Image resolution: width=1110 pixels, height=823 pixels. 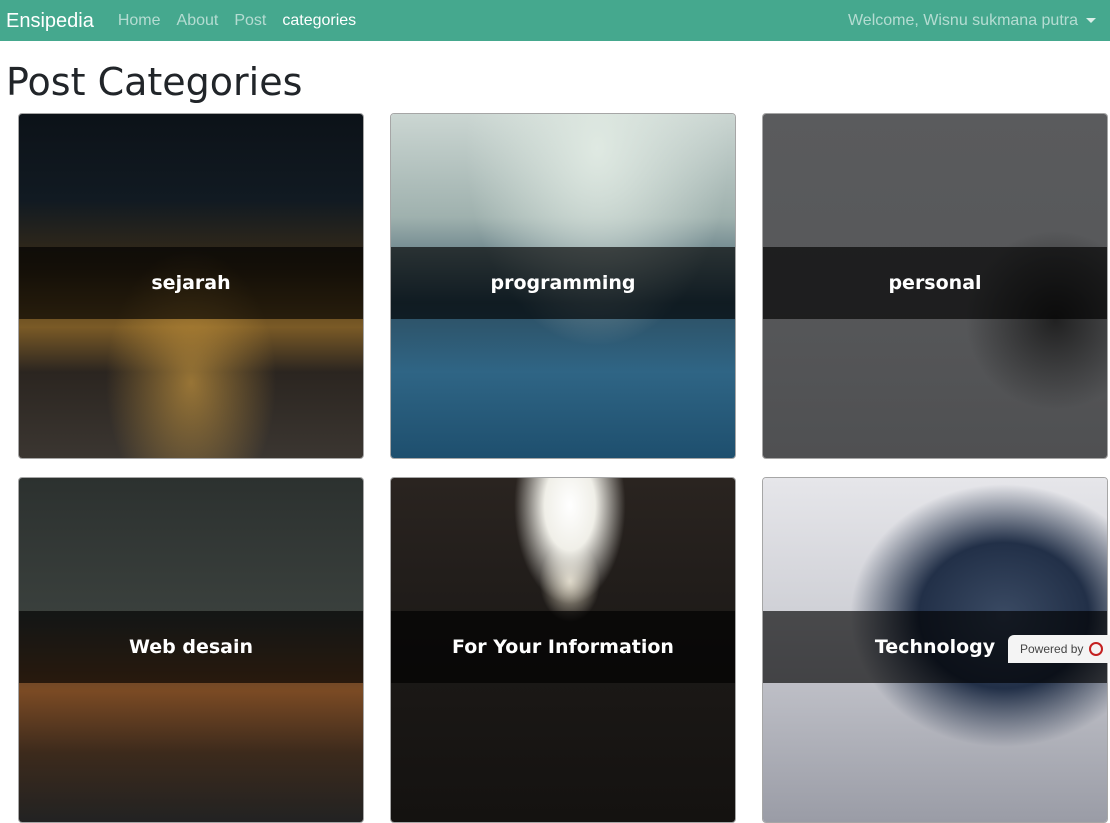 I want to click on category-title: Web desain, so click(x=191, y=647).